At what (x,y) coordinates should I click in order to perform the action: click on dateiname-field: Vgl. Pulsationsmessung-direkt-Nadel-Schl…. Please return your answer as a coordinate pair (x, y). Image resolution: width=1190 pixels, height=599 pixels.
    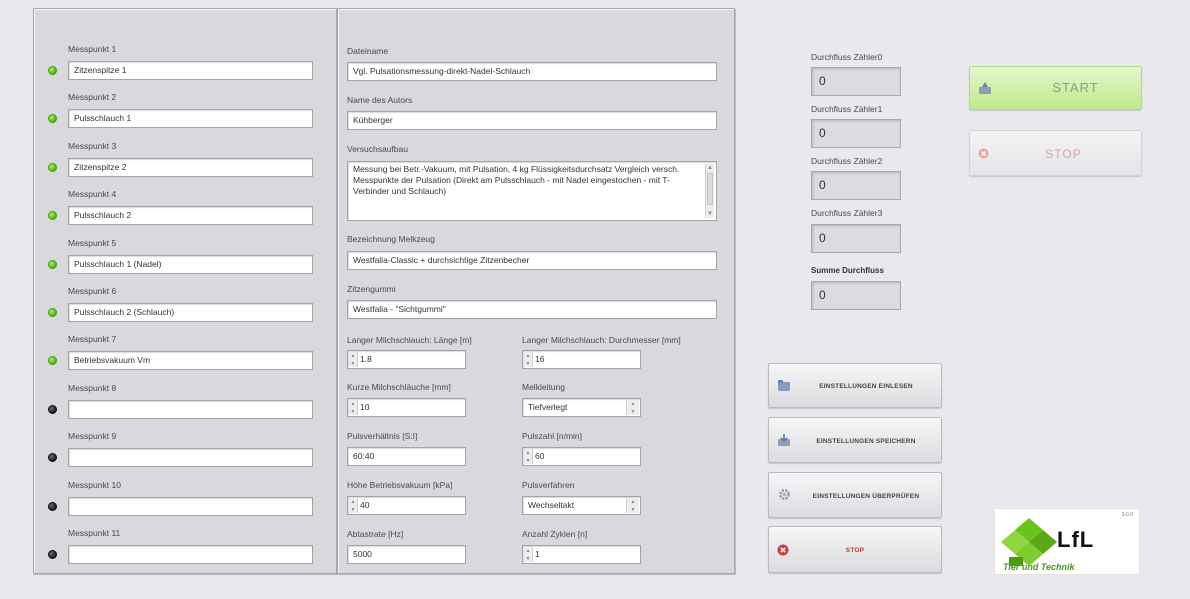
    Looking at the image, I should click on (532, 71).